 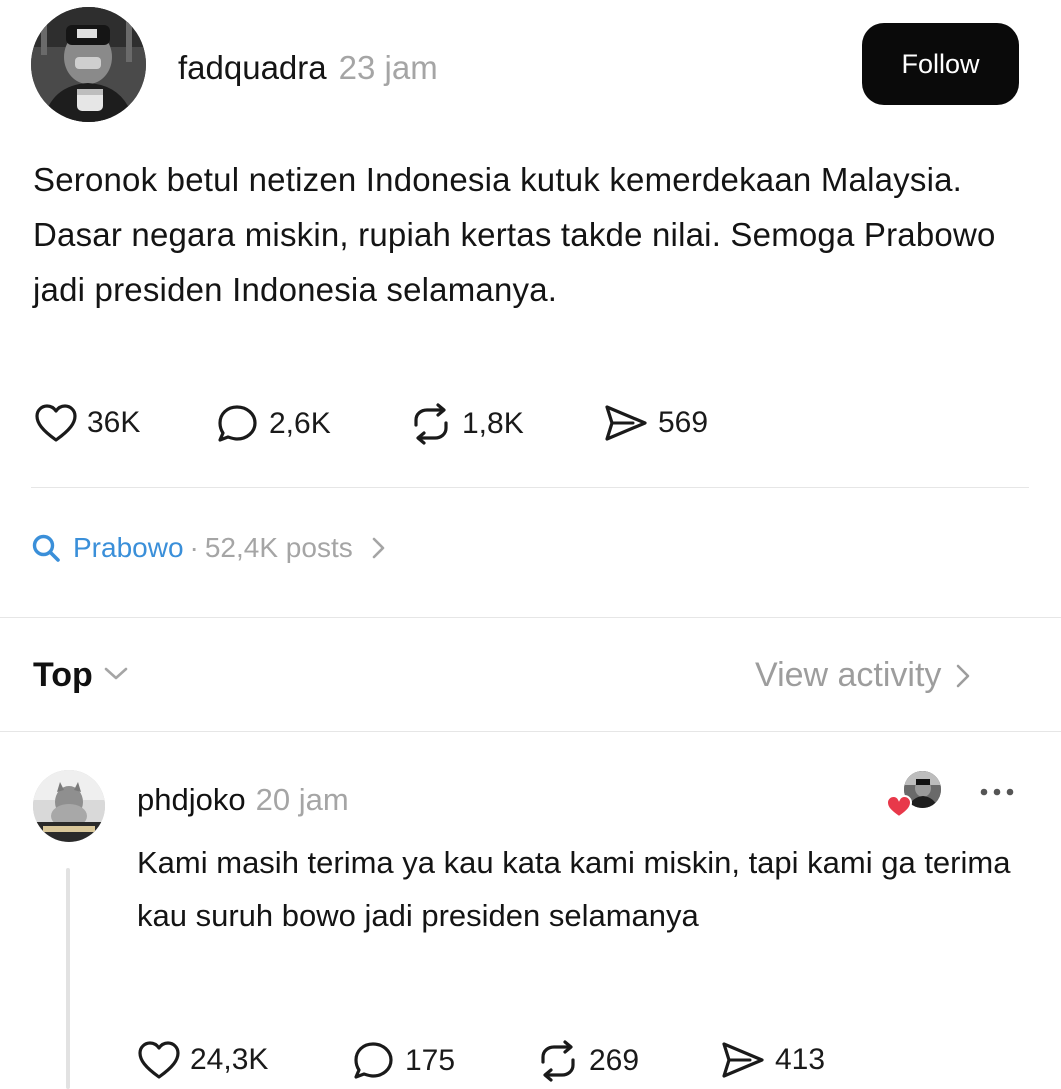 I want to click on author-avatar, so click(x=88, y=64).